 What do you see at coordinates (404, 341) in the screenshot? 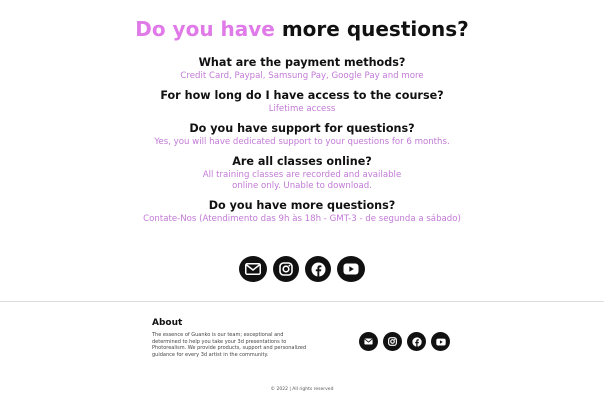
I see `footer-social-links` at bounding box center [404, 341].